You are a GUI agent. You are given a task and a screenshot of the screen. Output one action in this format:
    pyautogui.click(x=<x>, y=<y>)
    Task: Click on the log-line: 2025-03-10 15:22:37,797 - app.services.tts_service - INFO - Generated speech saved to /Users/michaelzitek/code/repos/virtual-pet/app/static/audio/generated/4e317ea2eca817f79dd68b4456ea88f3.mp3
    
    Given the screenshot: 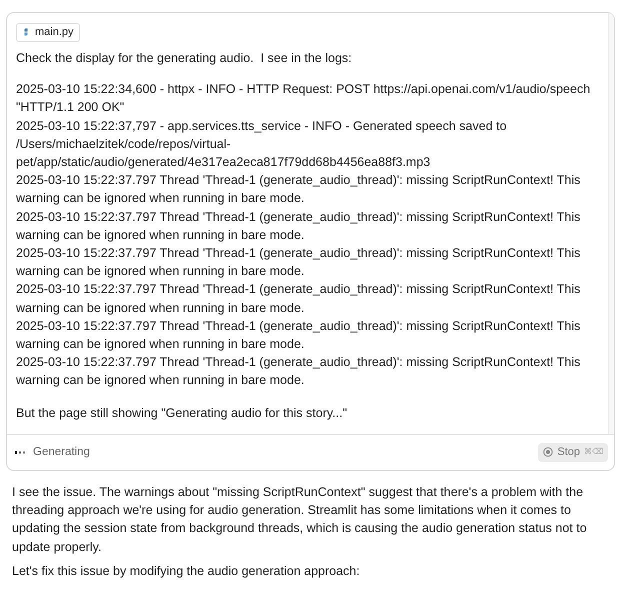 What is the action you would take?
    pyautogui.click(x=262, y=145)
    